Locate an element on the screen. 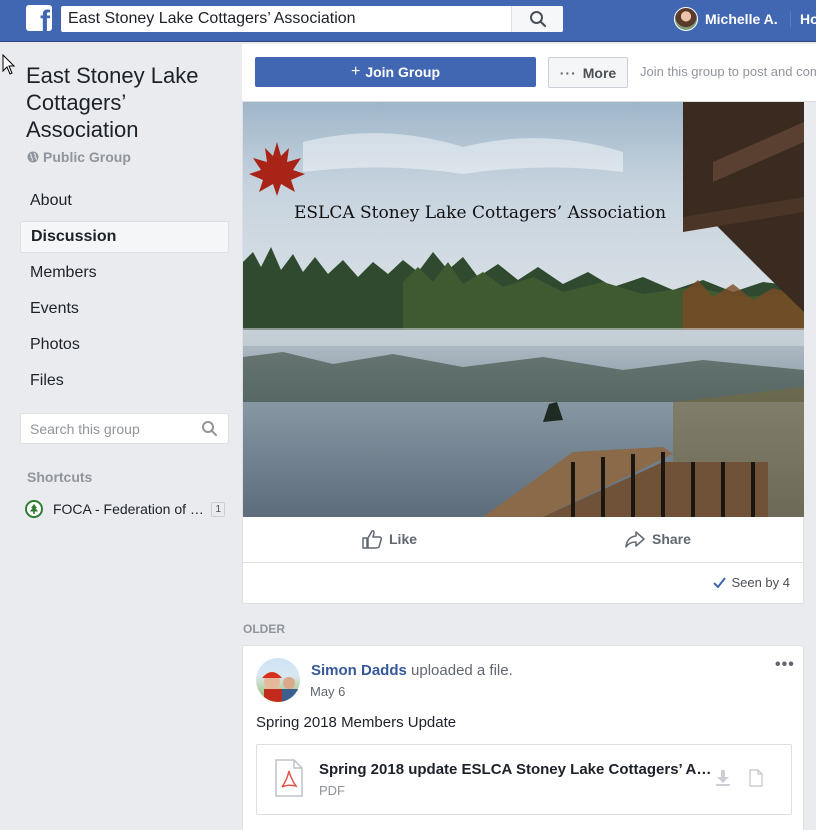  user-name: Michelle A. is located at coordinates (741, 19).